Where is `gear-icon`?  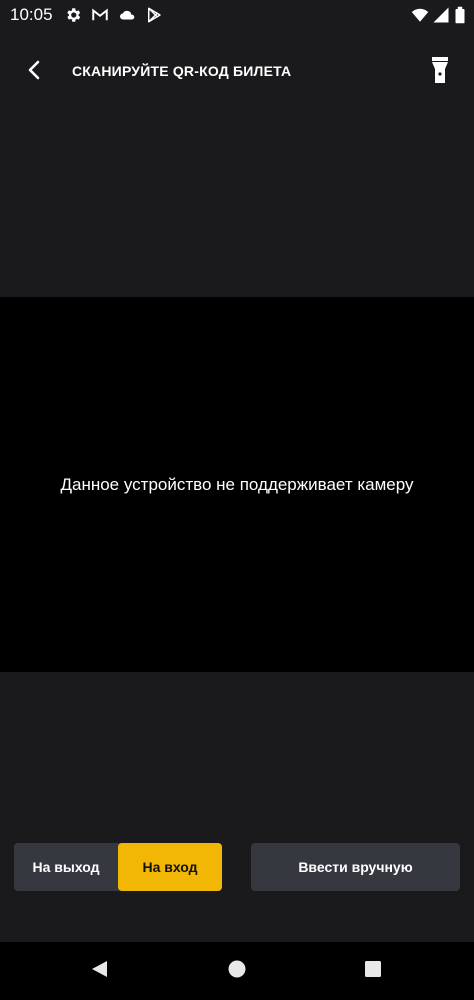
gear-icon is located at coordinates (73, 15).